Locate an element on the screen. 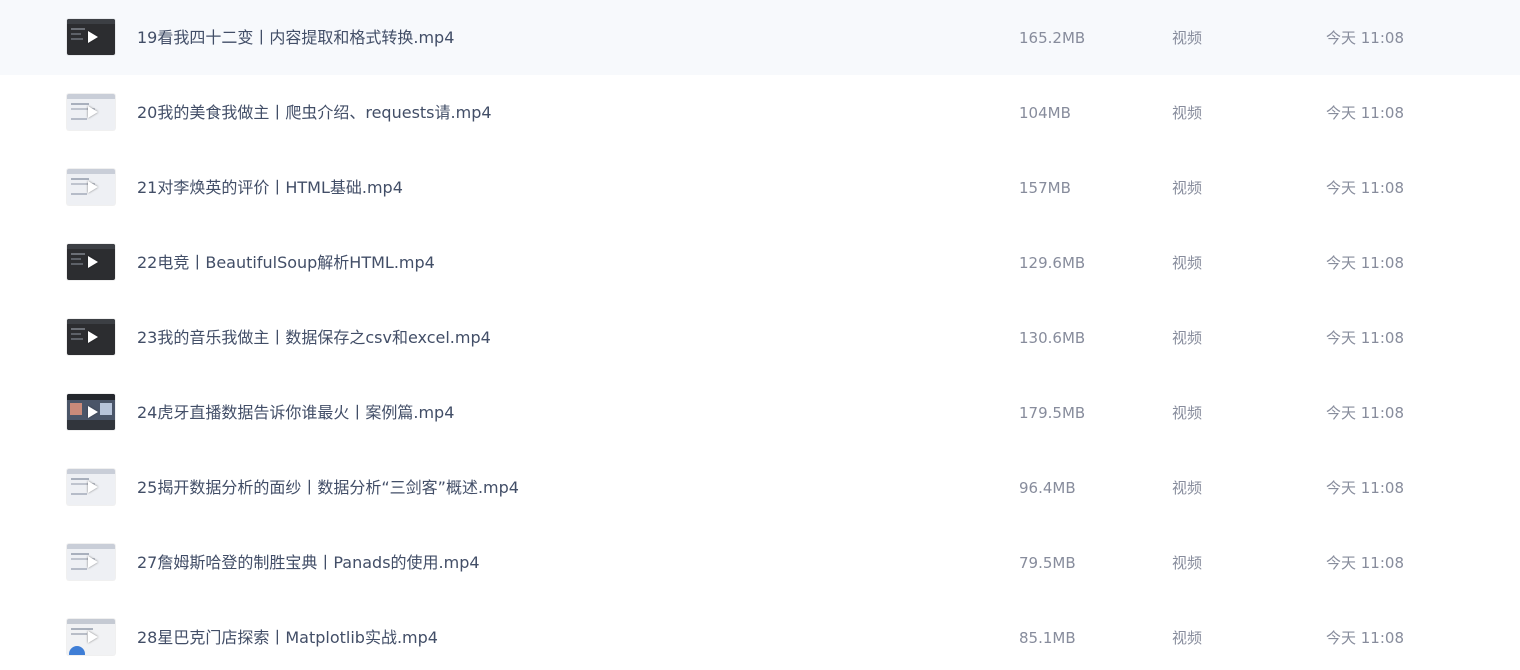 The height and width of the screenshot is (670, 1520). file-size: 130.6MB is located at coordinates (1052, 338).